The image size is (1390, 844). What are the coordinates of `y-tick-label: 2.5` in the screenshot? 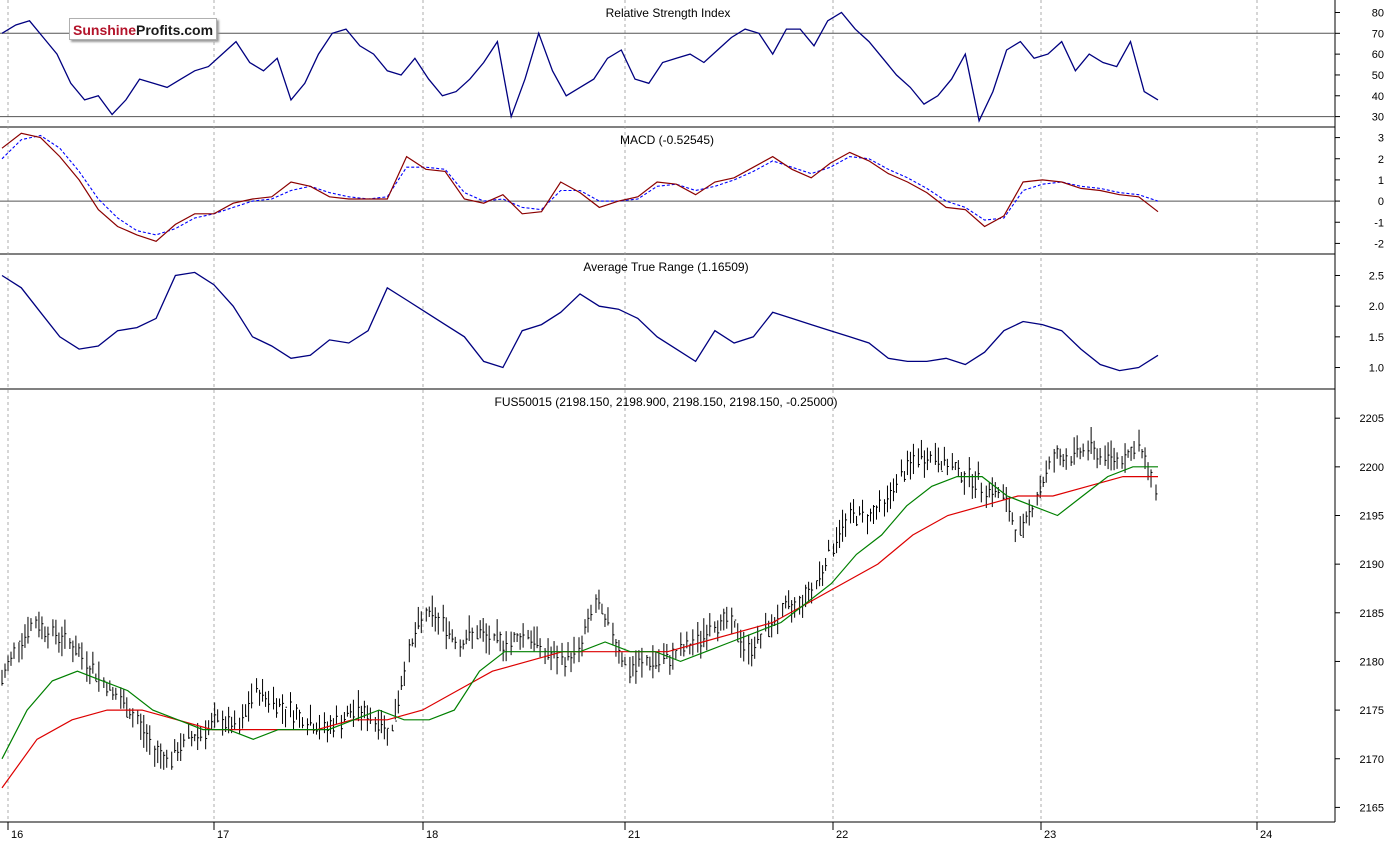 It's located at (1376, 276).